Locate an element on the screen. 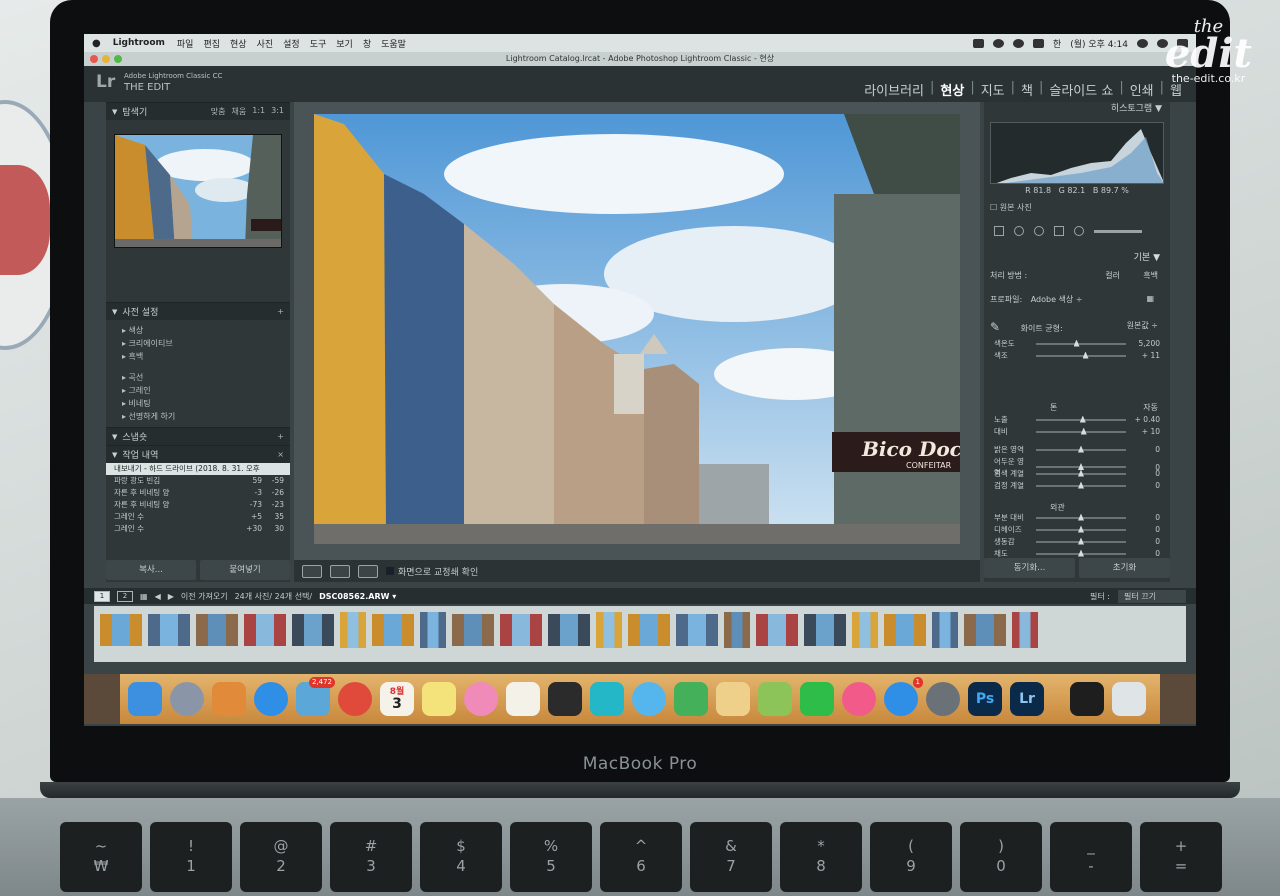 Image resolution: width=1280 pixels, height=896 pixels. histogram-header: 히스토그램 ▼ is located at coordinates (1077, 109).